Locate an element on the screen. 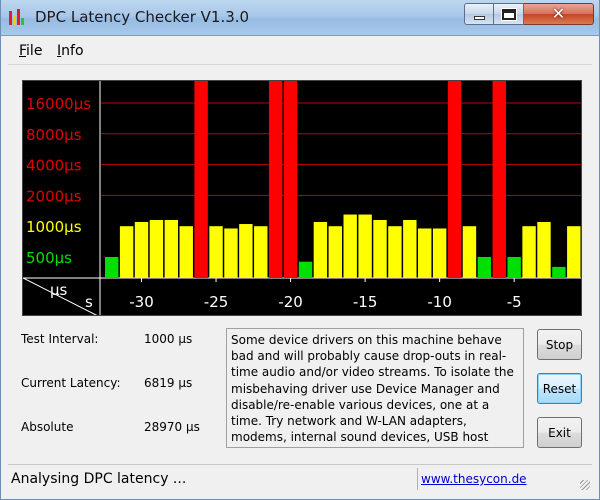 The width and height of the screenshot is (600, 500). minimize-button is located at coordinates (479, 14).